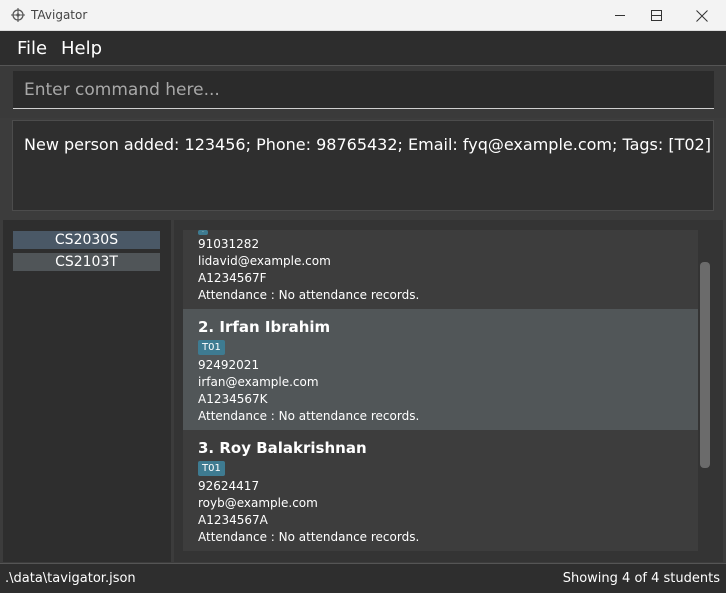  Describe the element at coordinates (70, 578) in the screenshot. I see `status-file-path: .\data\tavigator.json` at that location.